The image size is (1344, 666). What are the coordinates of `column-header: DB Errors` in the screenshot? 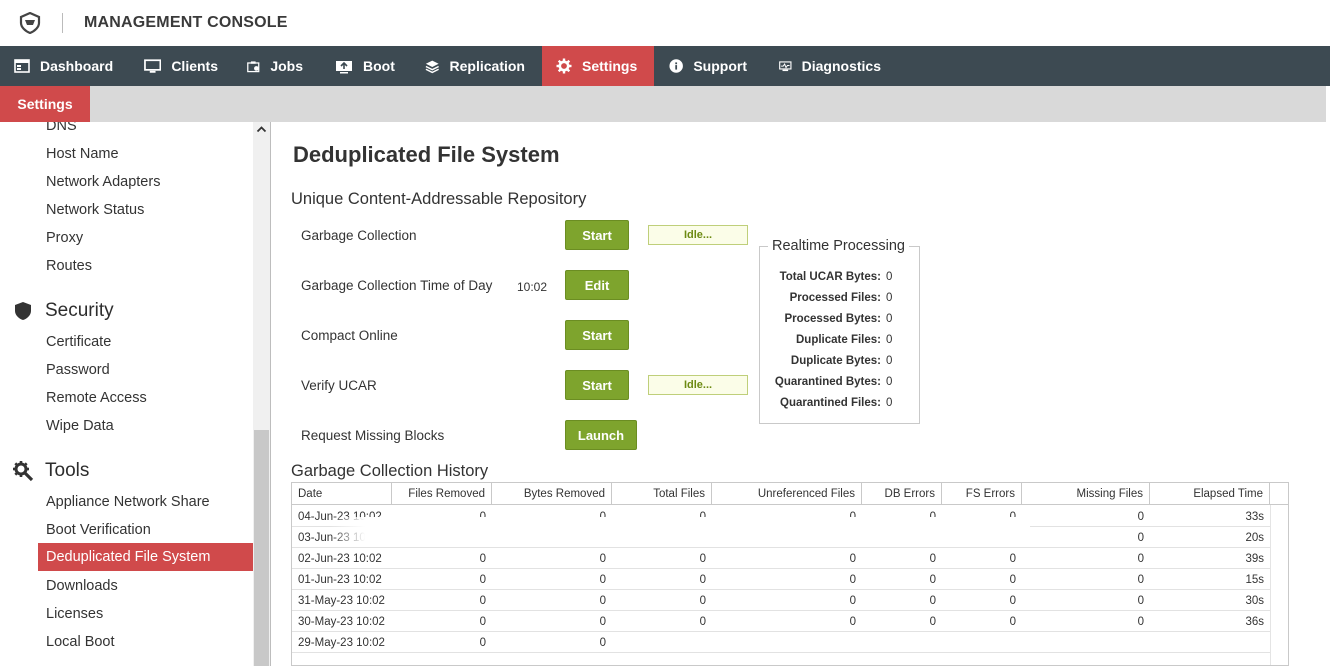 It's located at (902, 494).